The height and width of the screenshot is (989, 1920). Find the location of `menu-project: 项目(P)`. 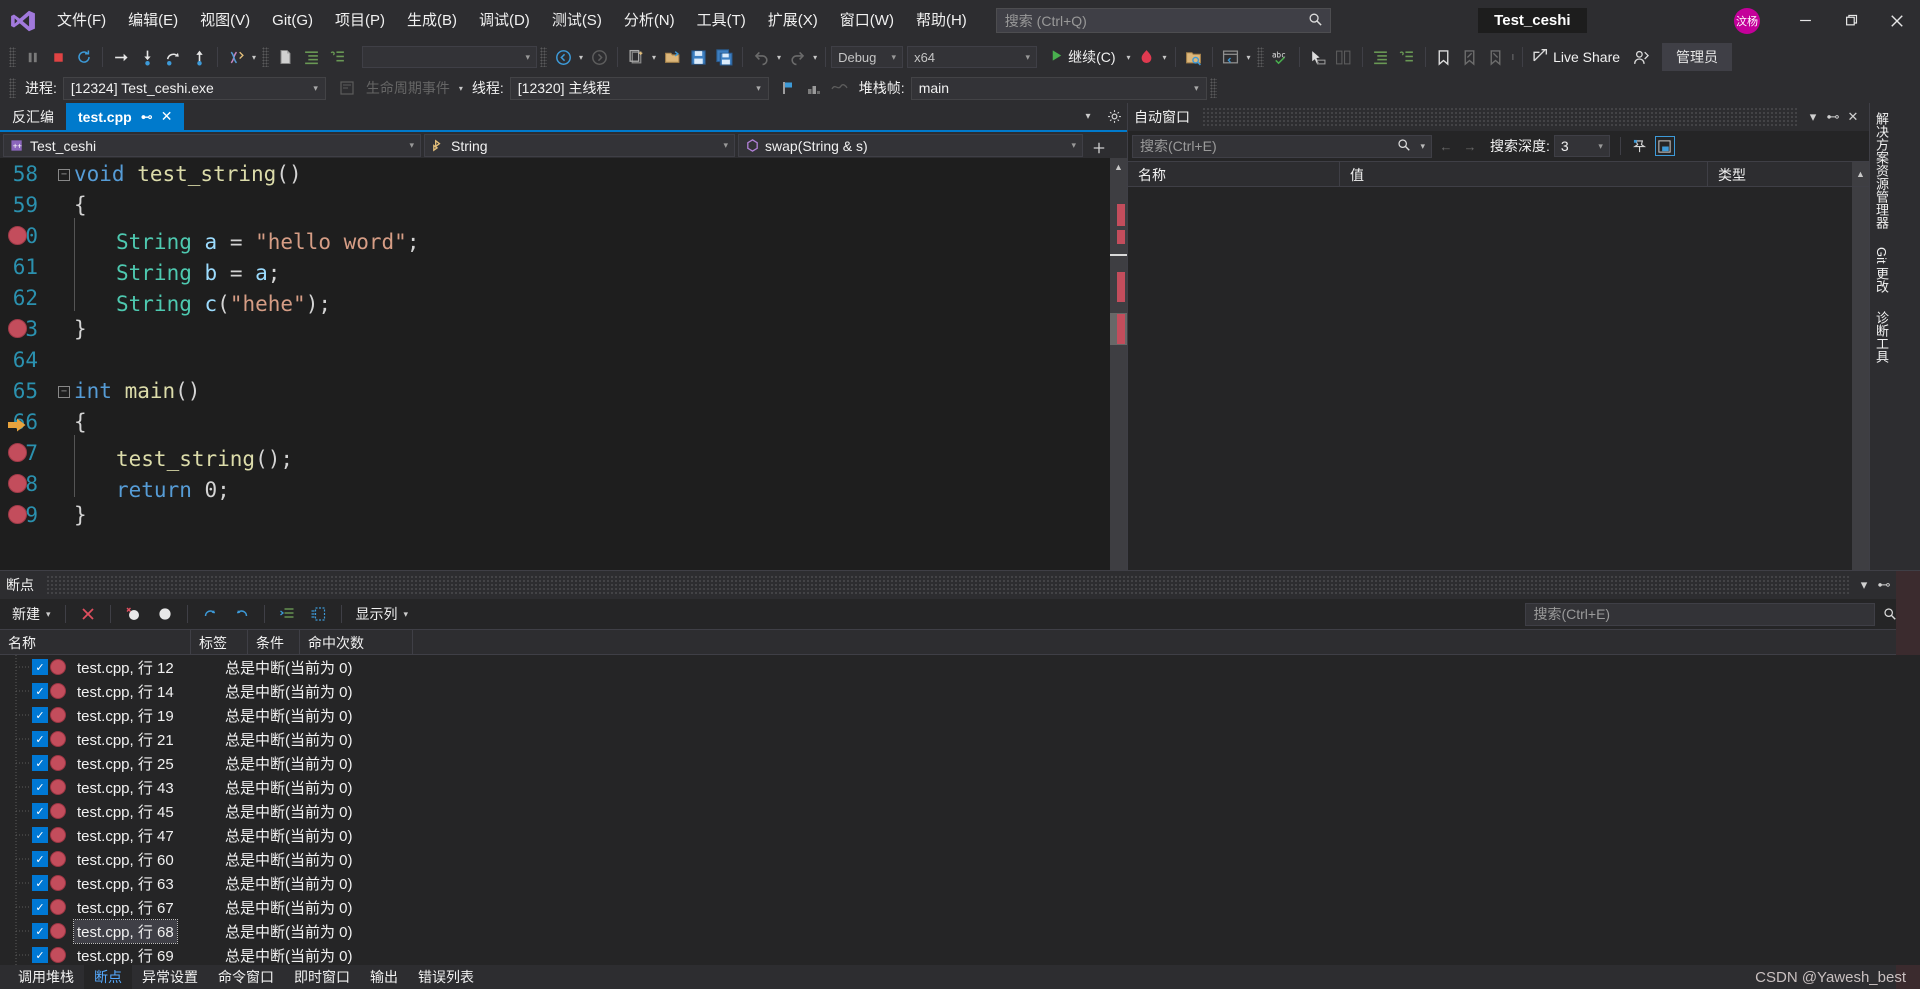

menu-project: 项目(P) is located at coordinates (360, 20).